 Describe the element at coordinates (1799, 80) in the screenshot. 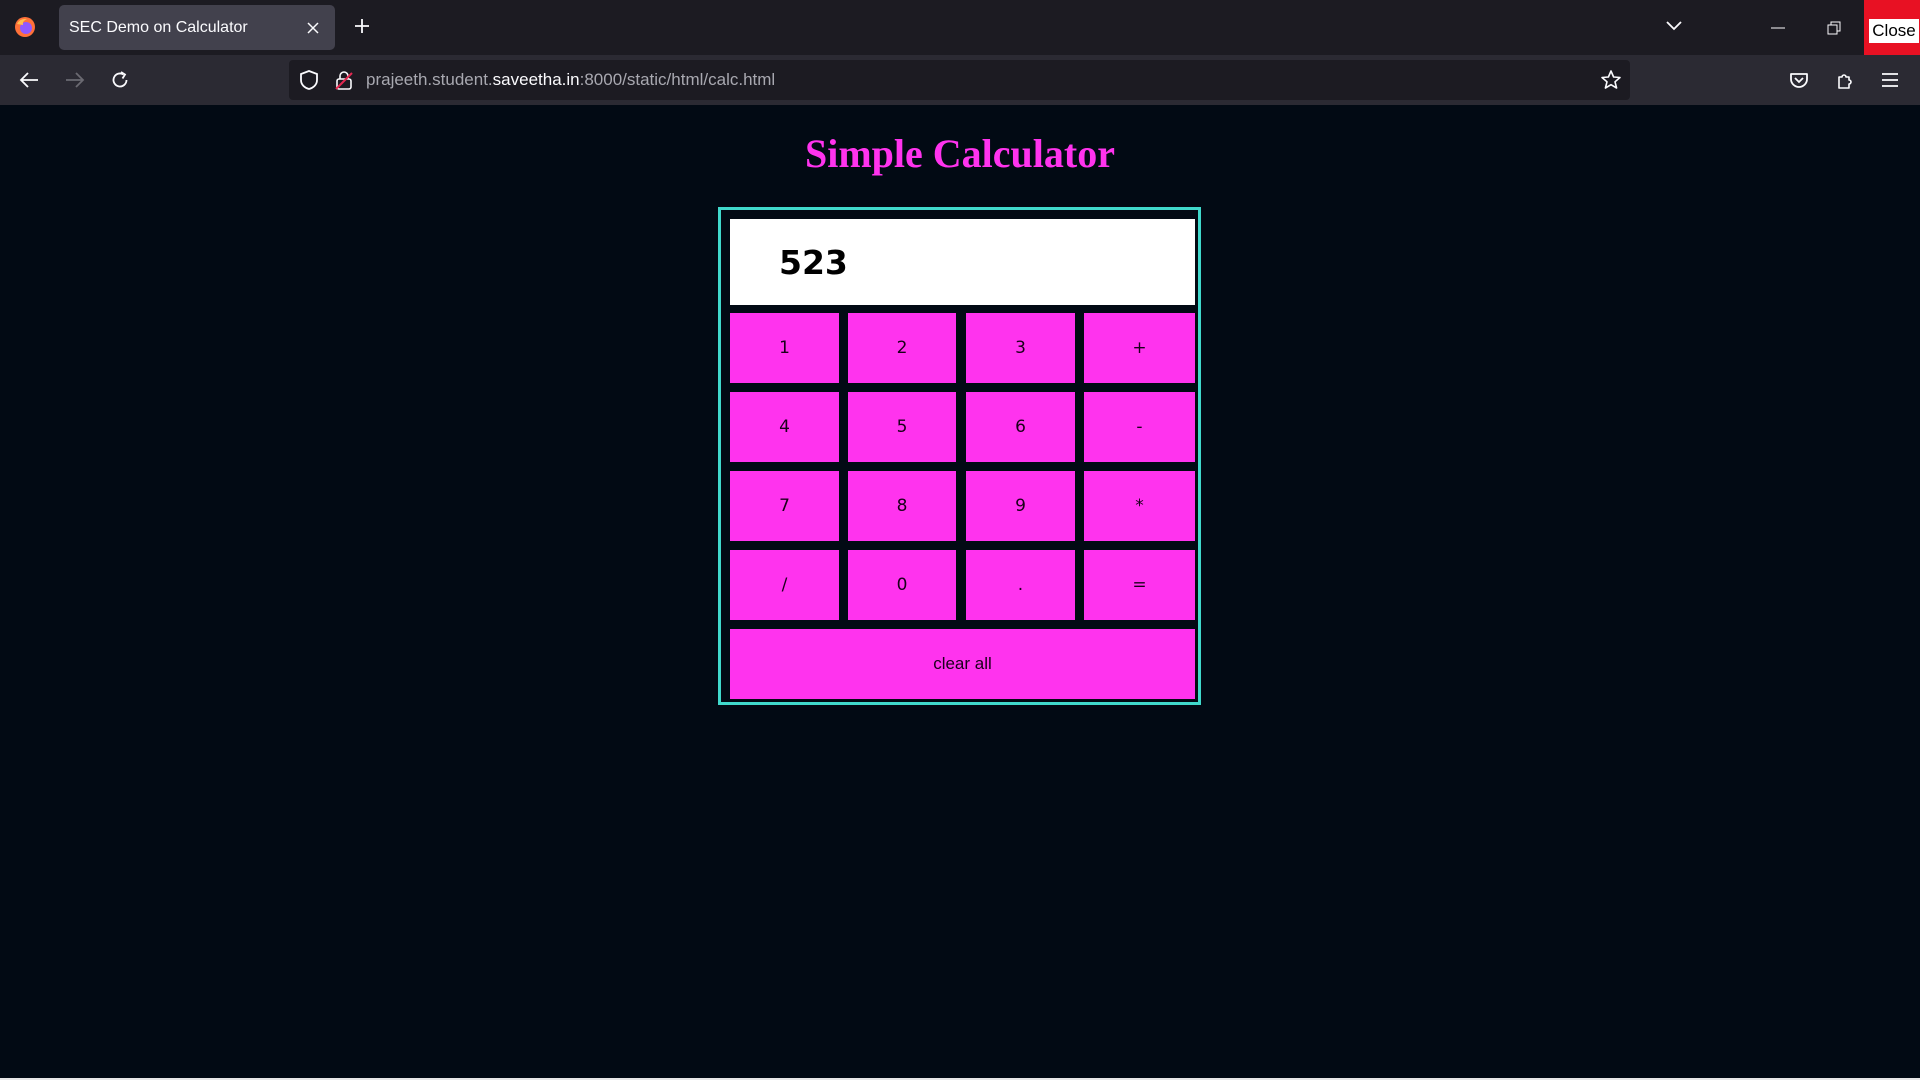

I see `pocket-icon` at that location.